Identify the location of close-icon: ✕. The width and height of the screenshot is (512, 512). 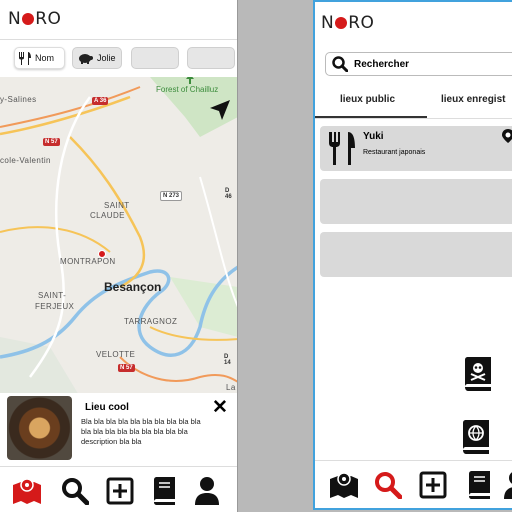
(220, 407).